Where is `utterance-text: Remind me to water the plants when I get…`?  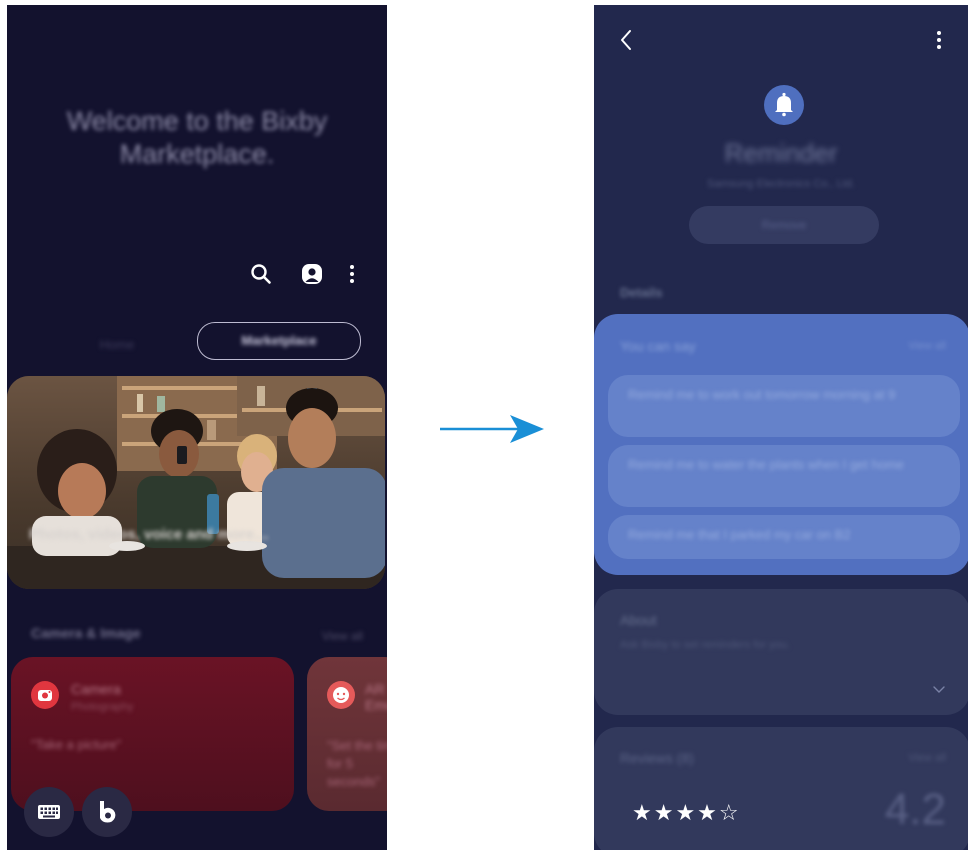
utterance-text: Remind me to water the plants when I get… is located at coordinates (766, 464).